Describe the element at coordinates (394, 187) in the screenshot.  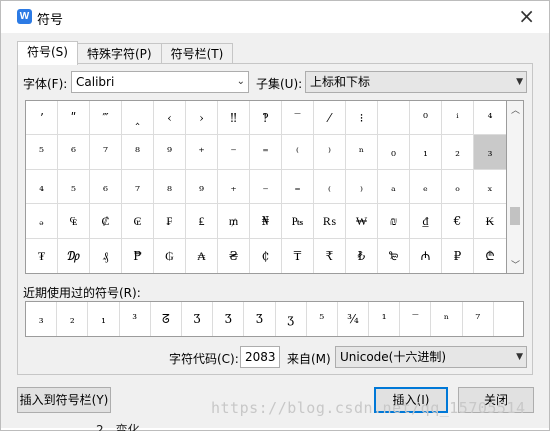
I see `symbol-cell: ₐ` at that location.